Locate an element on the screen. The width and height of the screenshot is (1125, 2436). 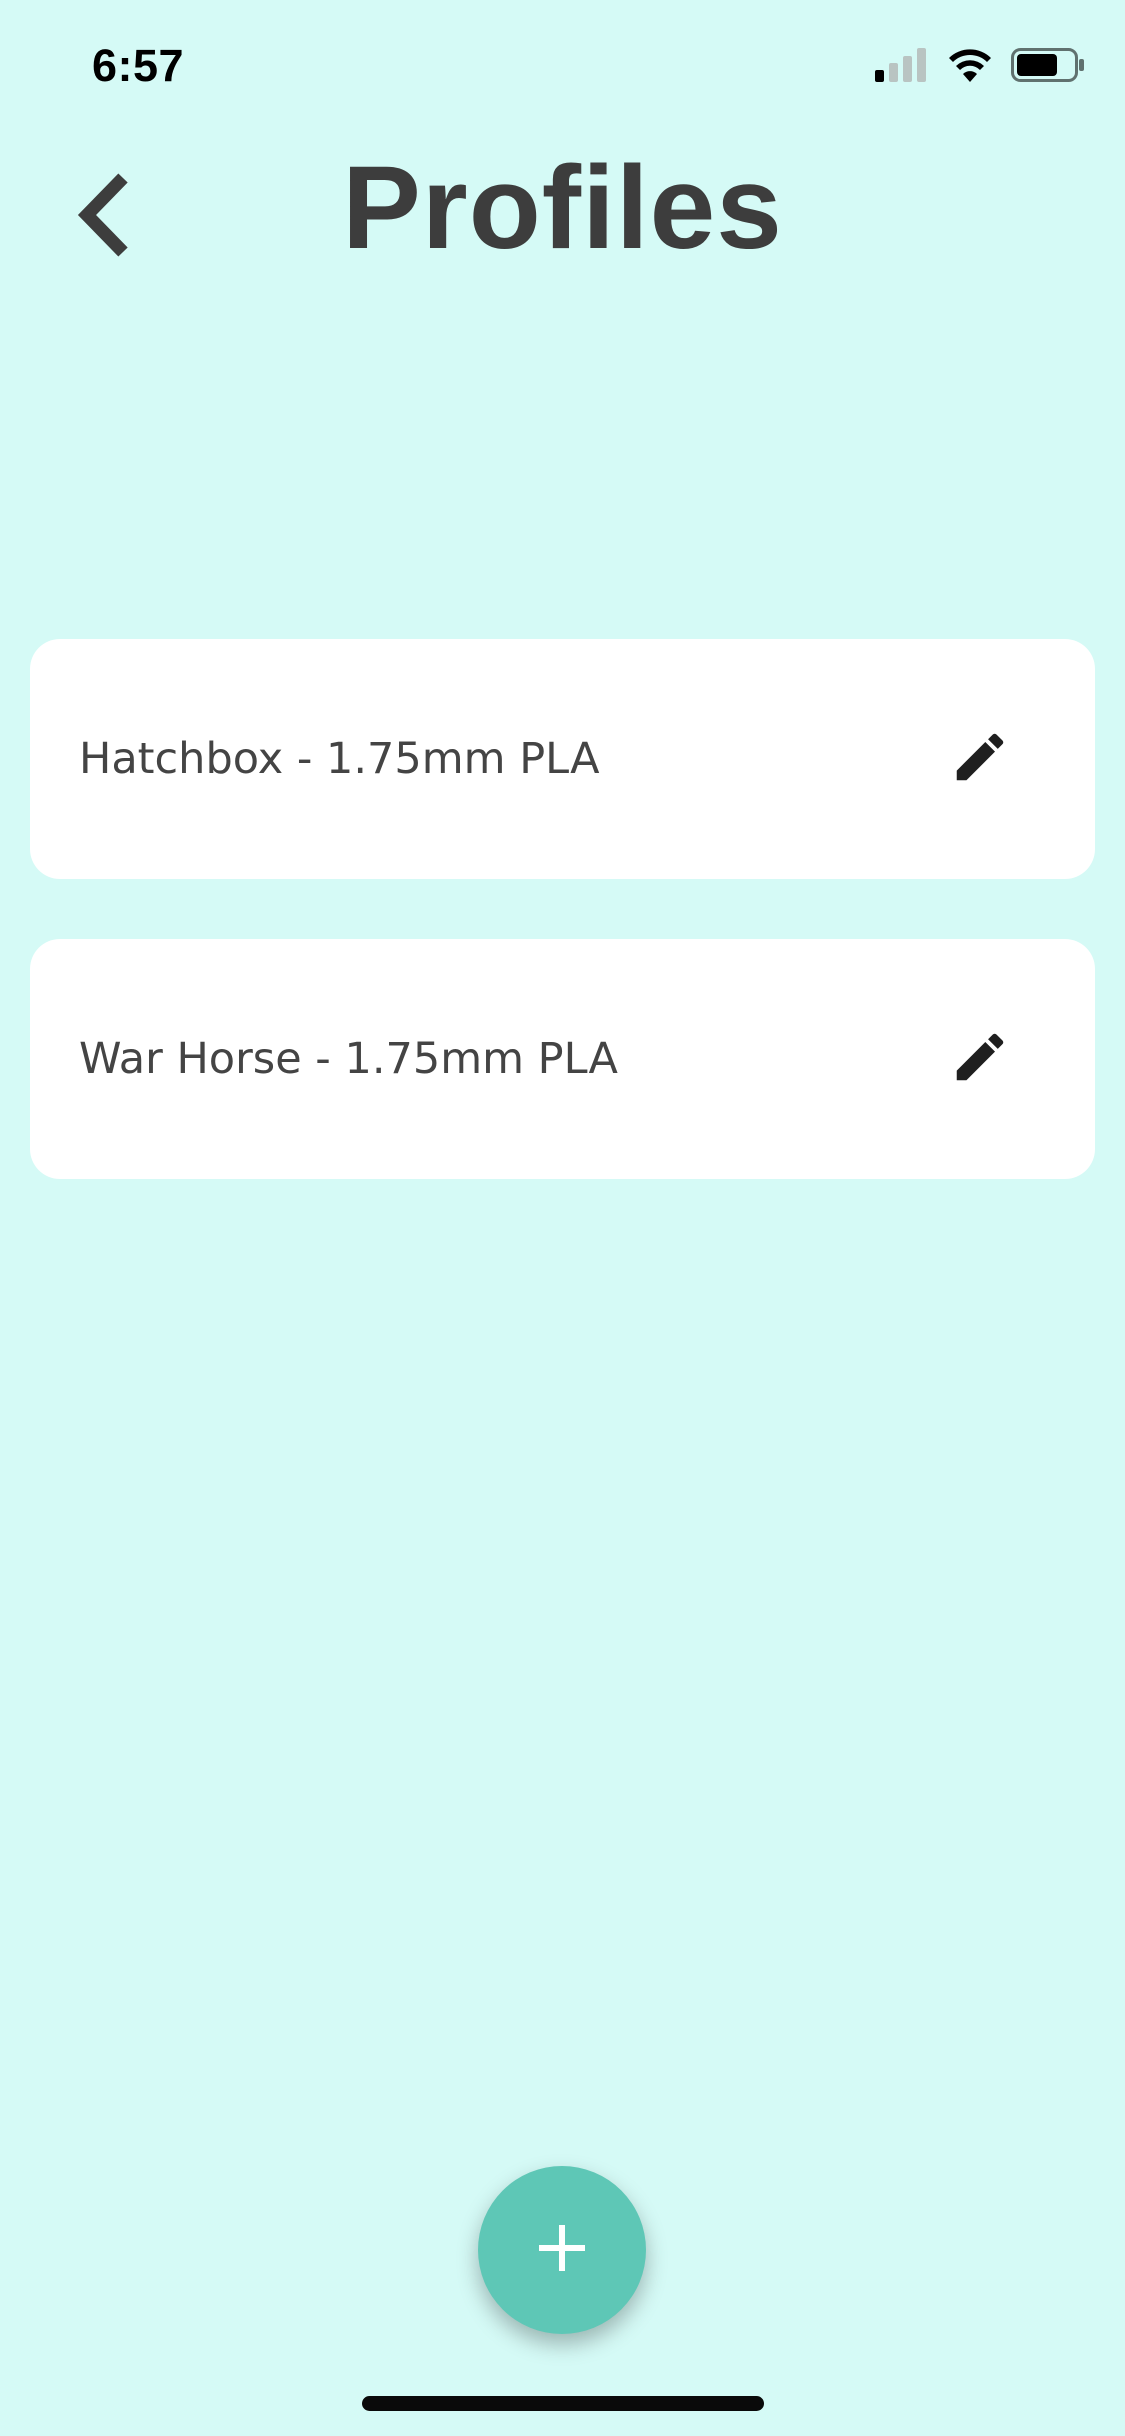
status-icons is located at coordinates (980, 67).